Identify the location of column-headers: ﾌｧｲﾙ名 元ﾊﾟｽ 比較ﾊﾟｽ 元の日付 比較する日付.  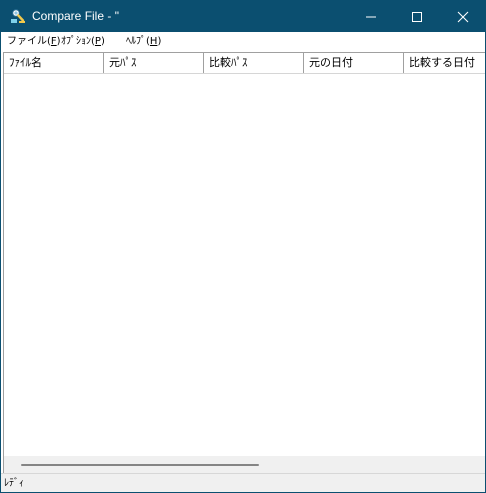
(244, 63).